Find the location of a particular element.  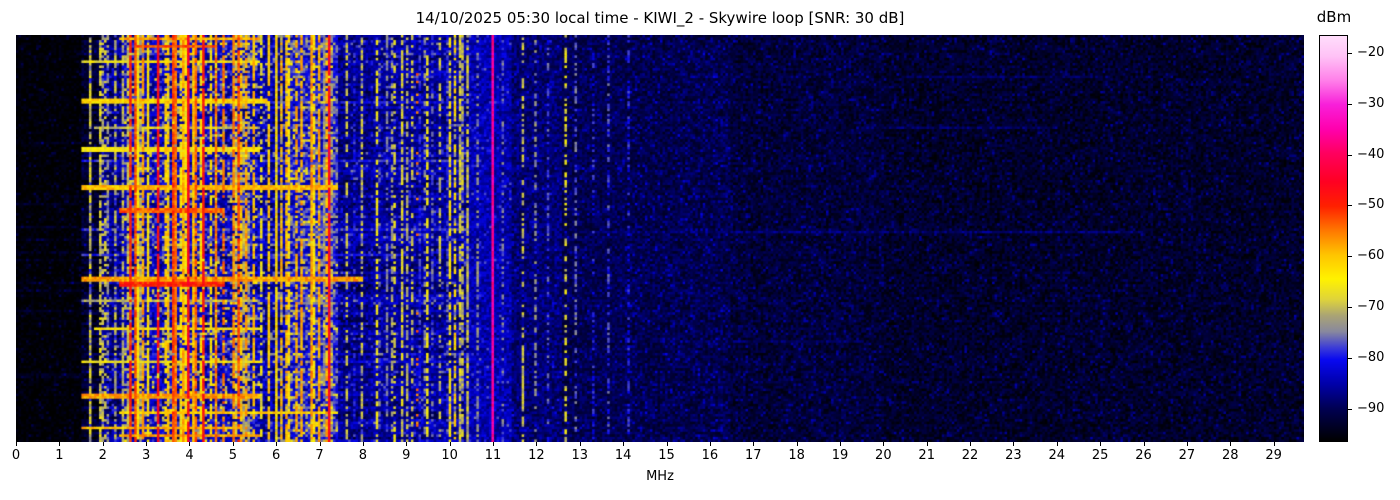

x-tick-label: 6 is located at coordinates (276, 455).